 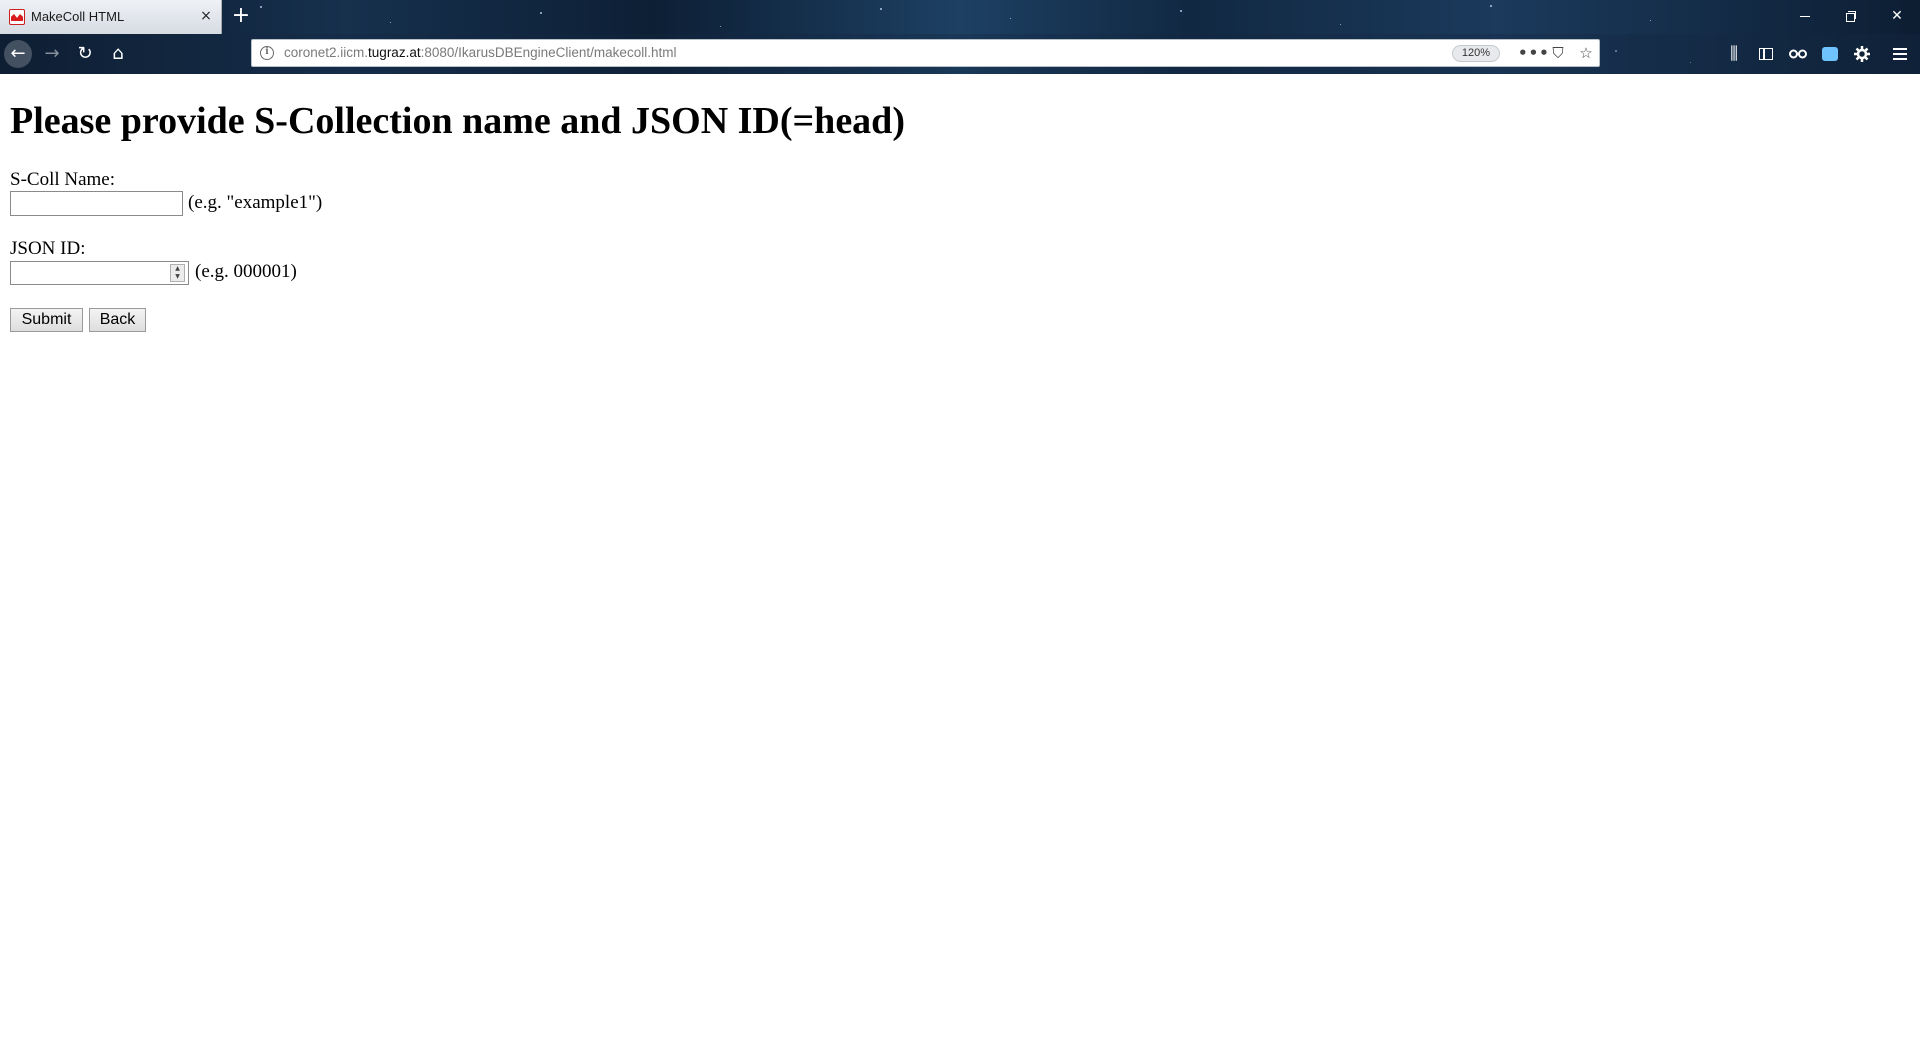 I want to click on gear-icon, so click(x=1862, y=54).